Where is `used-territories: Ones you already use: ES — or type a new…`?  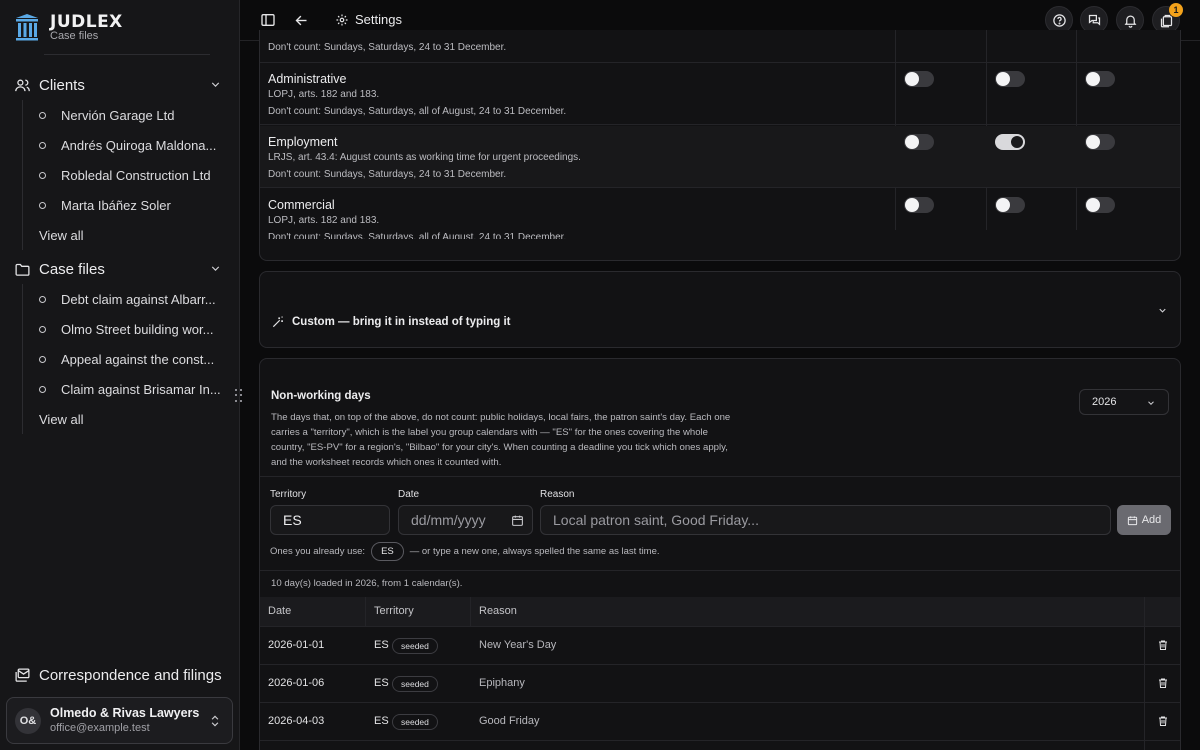 used-territories: Ones you already use: ES — or type a new… is located at coordinates (465, 551).